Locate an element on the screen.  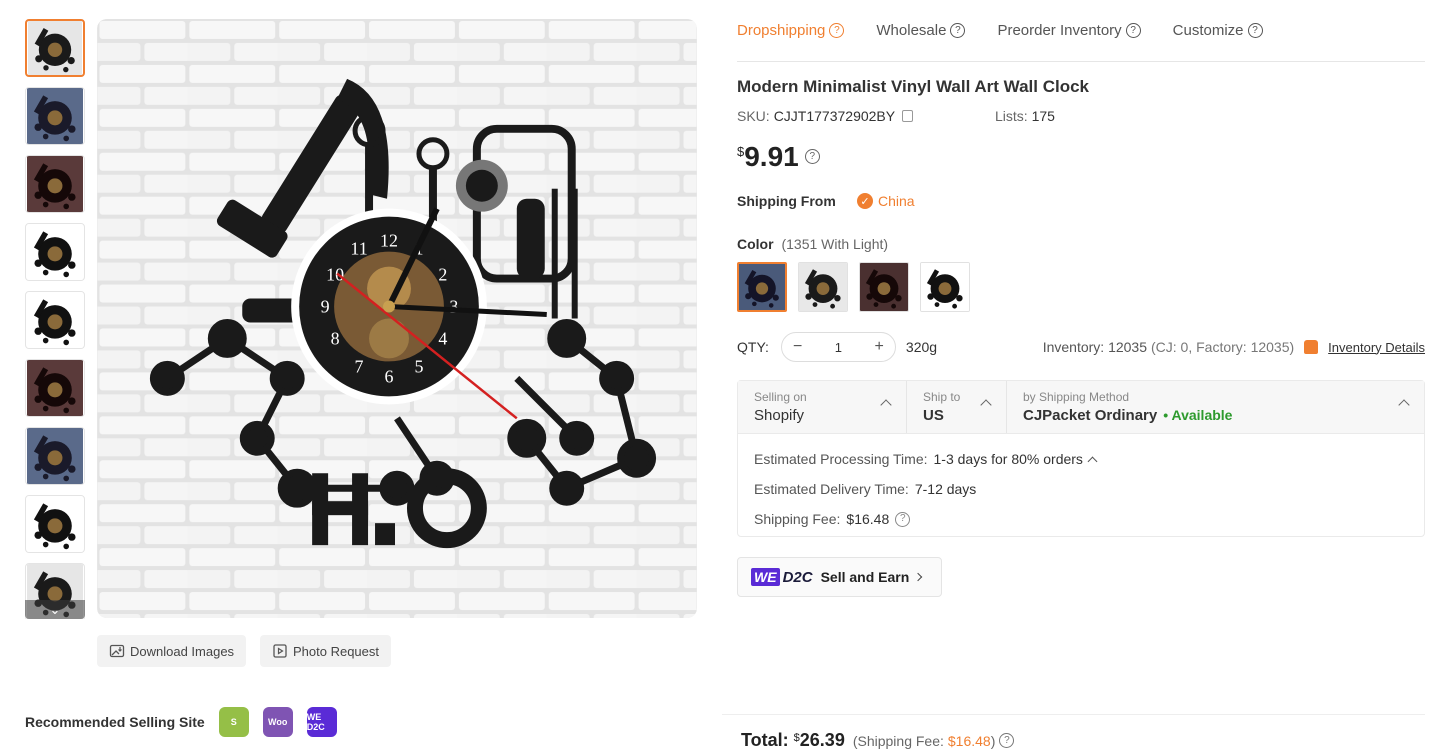
warehouse-icon is located at coordinates (1311, 347).